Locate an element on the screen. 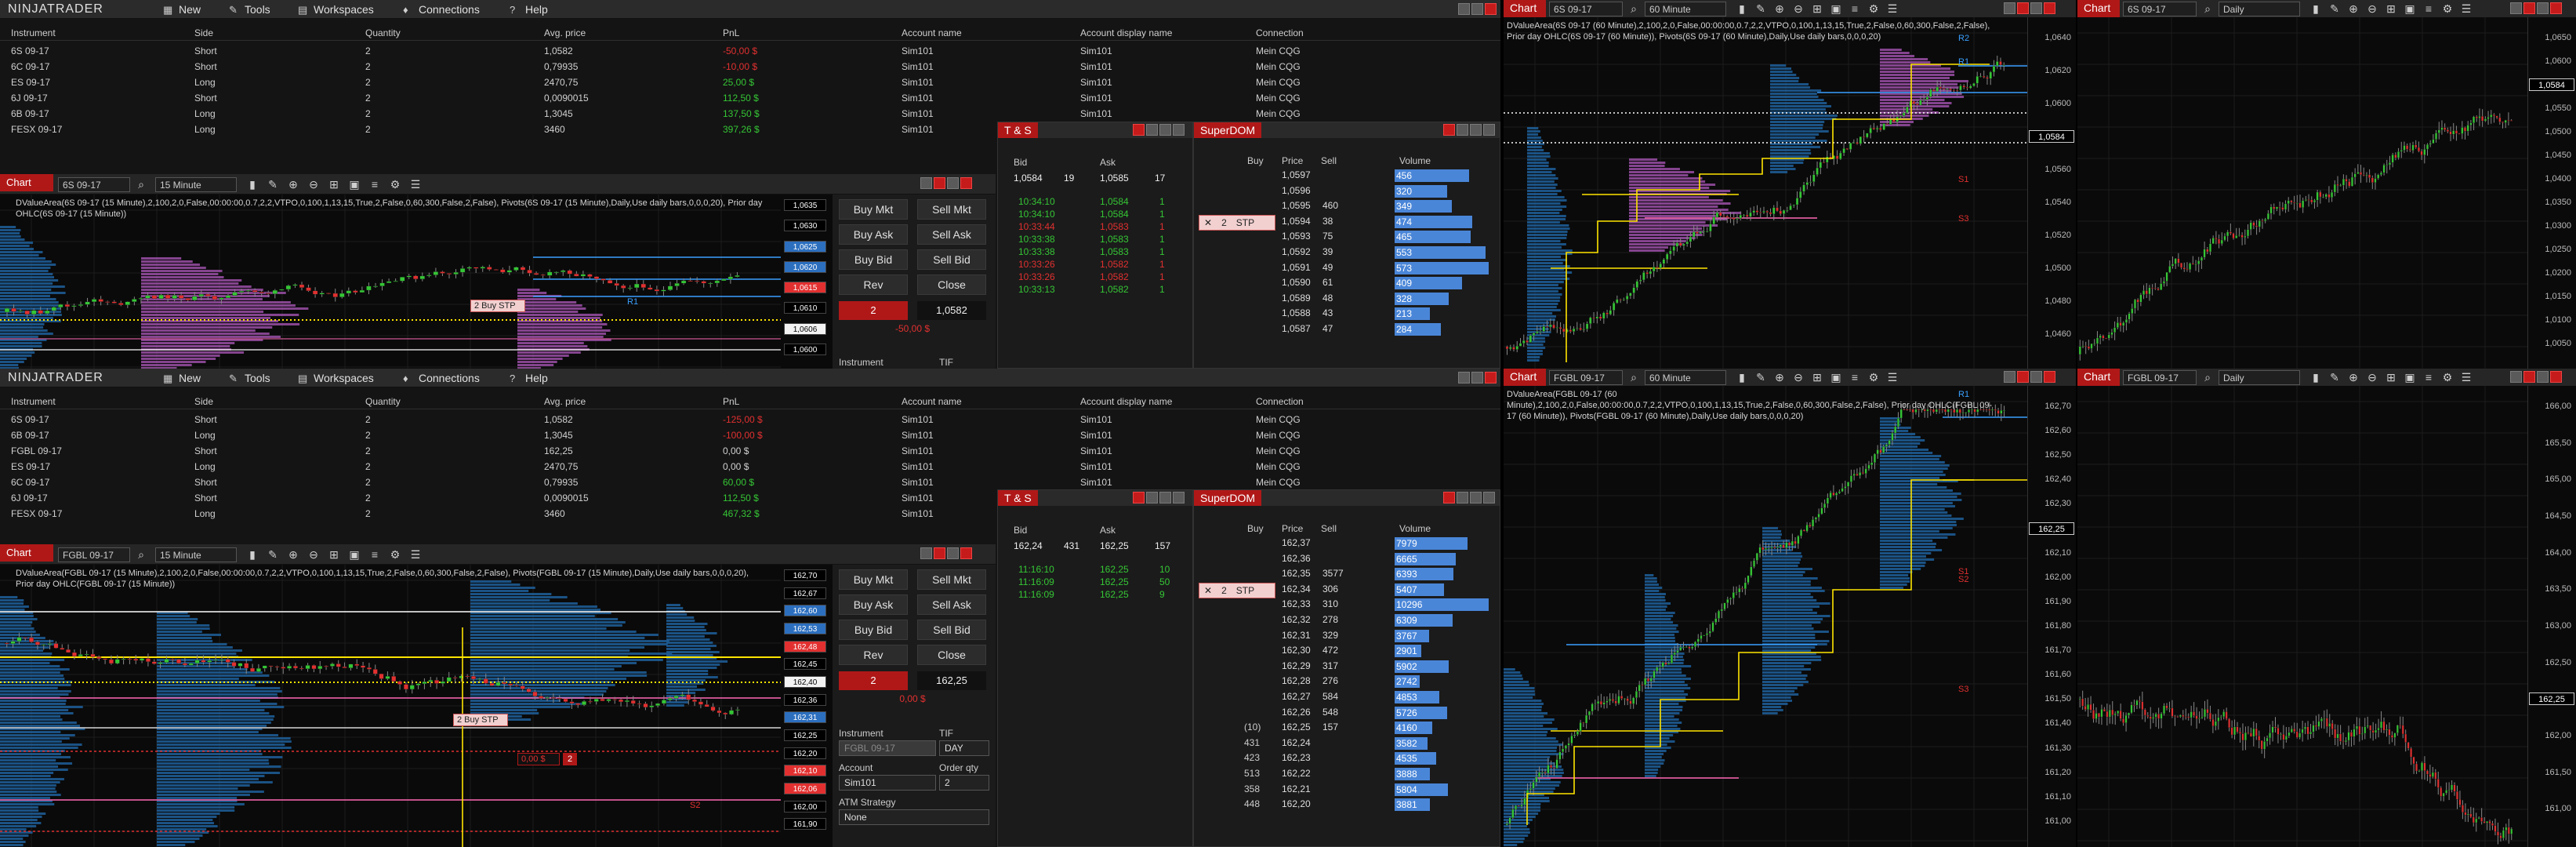 Image resolution: width=2576 pixels, height=847 pixels. working-order: ✕ 2 STP is located at coordinates (1237, 590).